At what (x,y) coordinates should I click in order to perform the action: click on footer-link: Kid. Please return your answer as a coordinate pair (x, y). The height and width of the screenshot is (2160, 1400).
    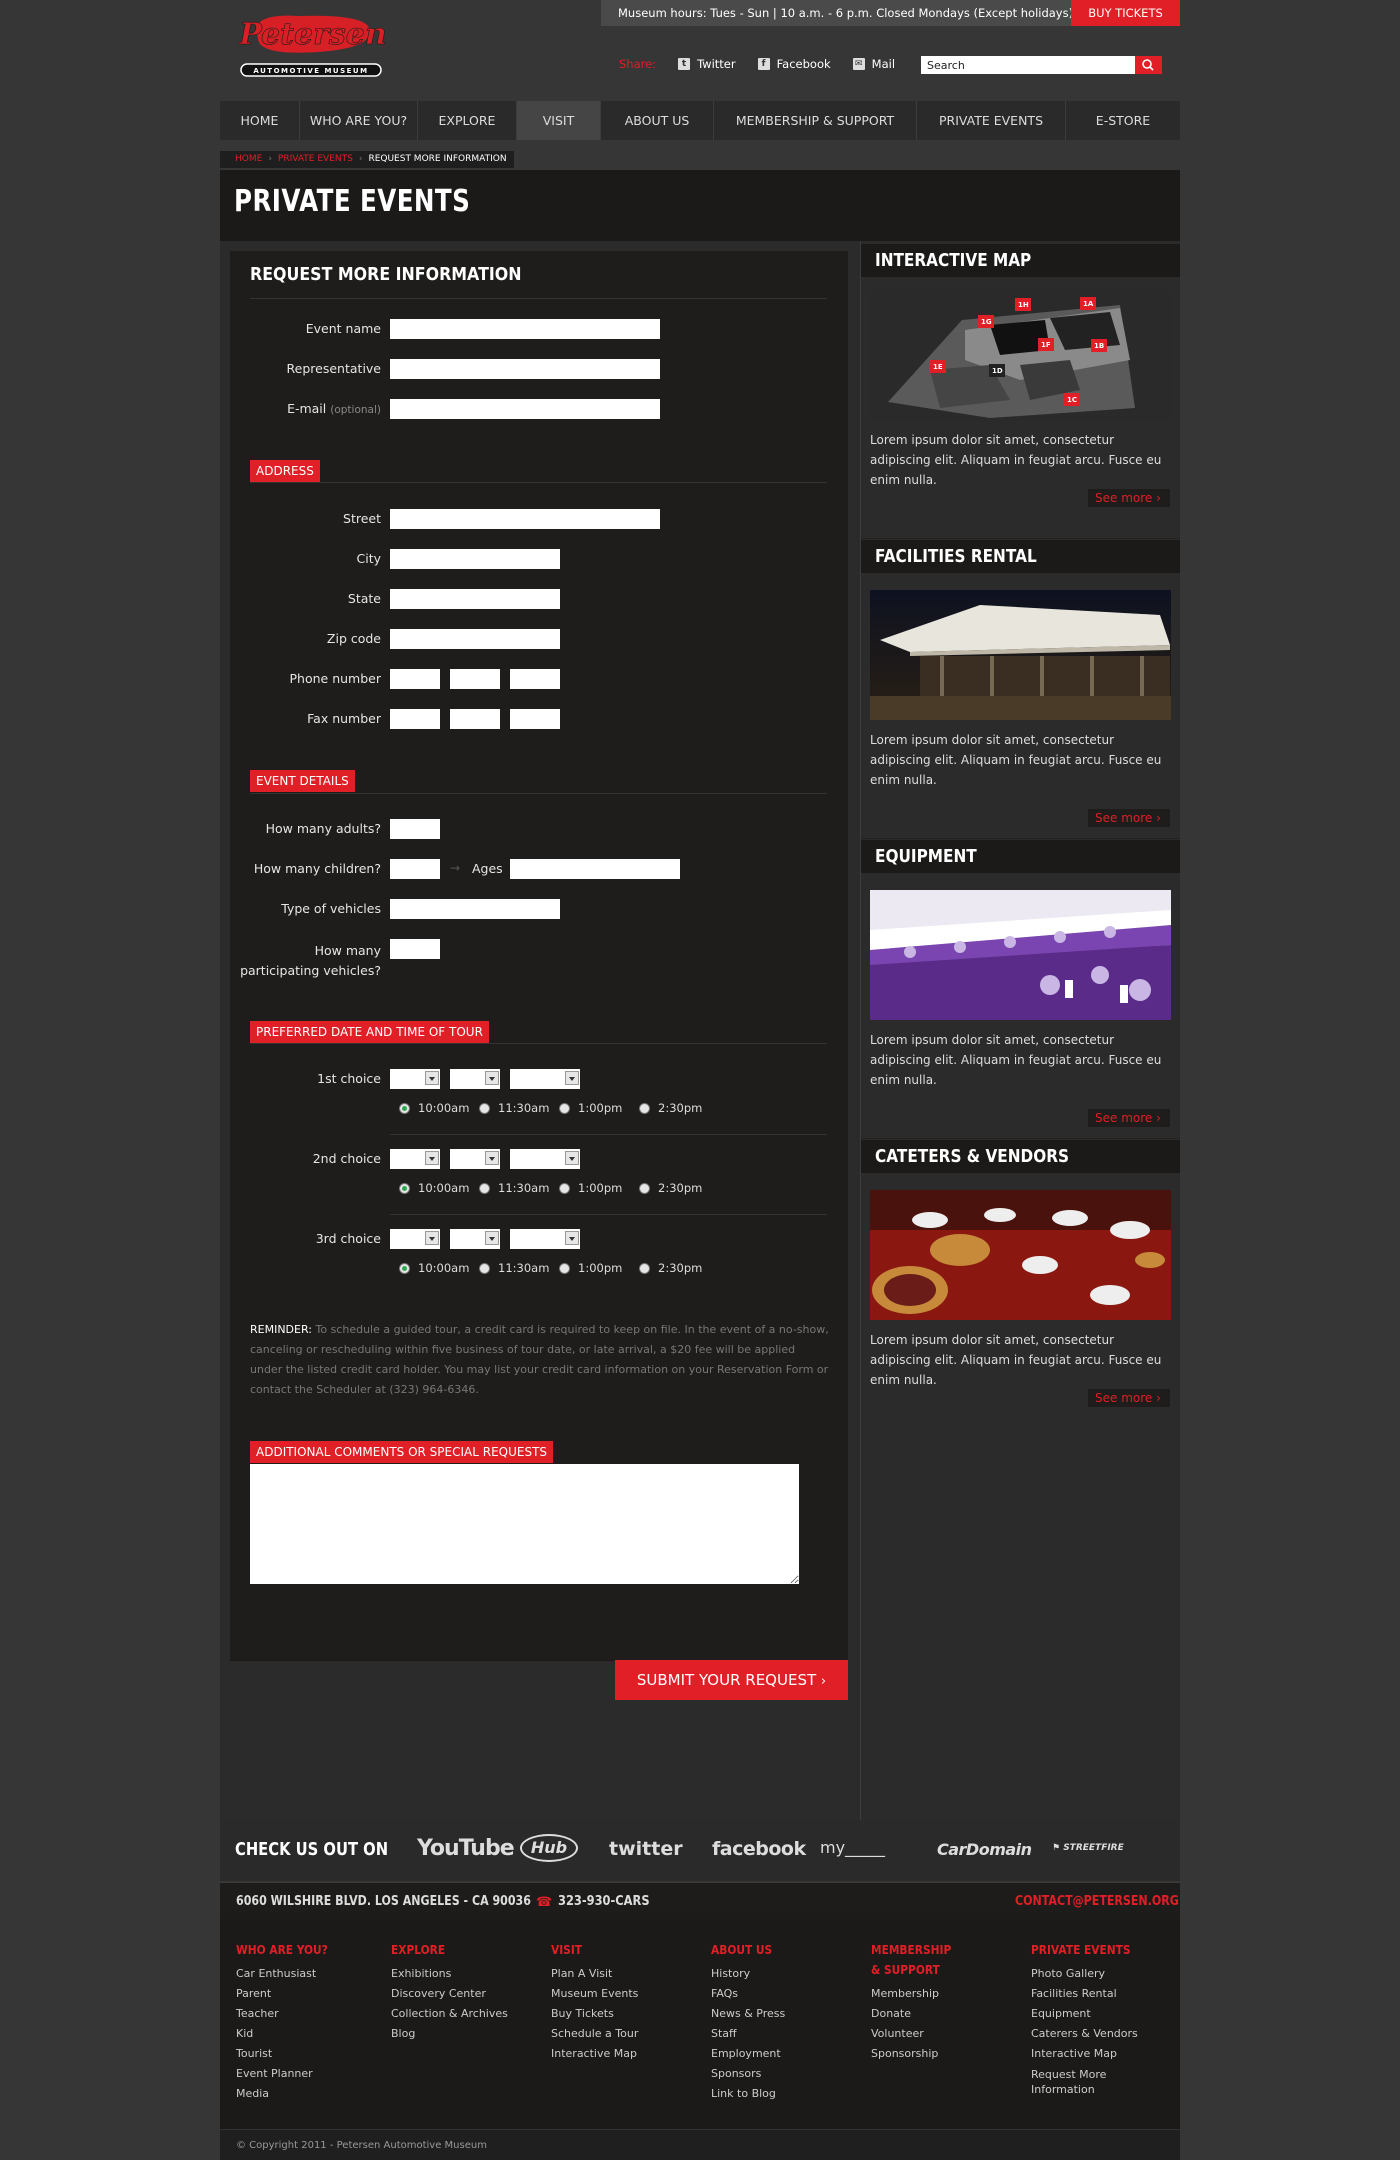
    Looking at the image, I should click on (290, 2034).